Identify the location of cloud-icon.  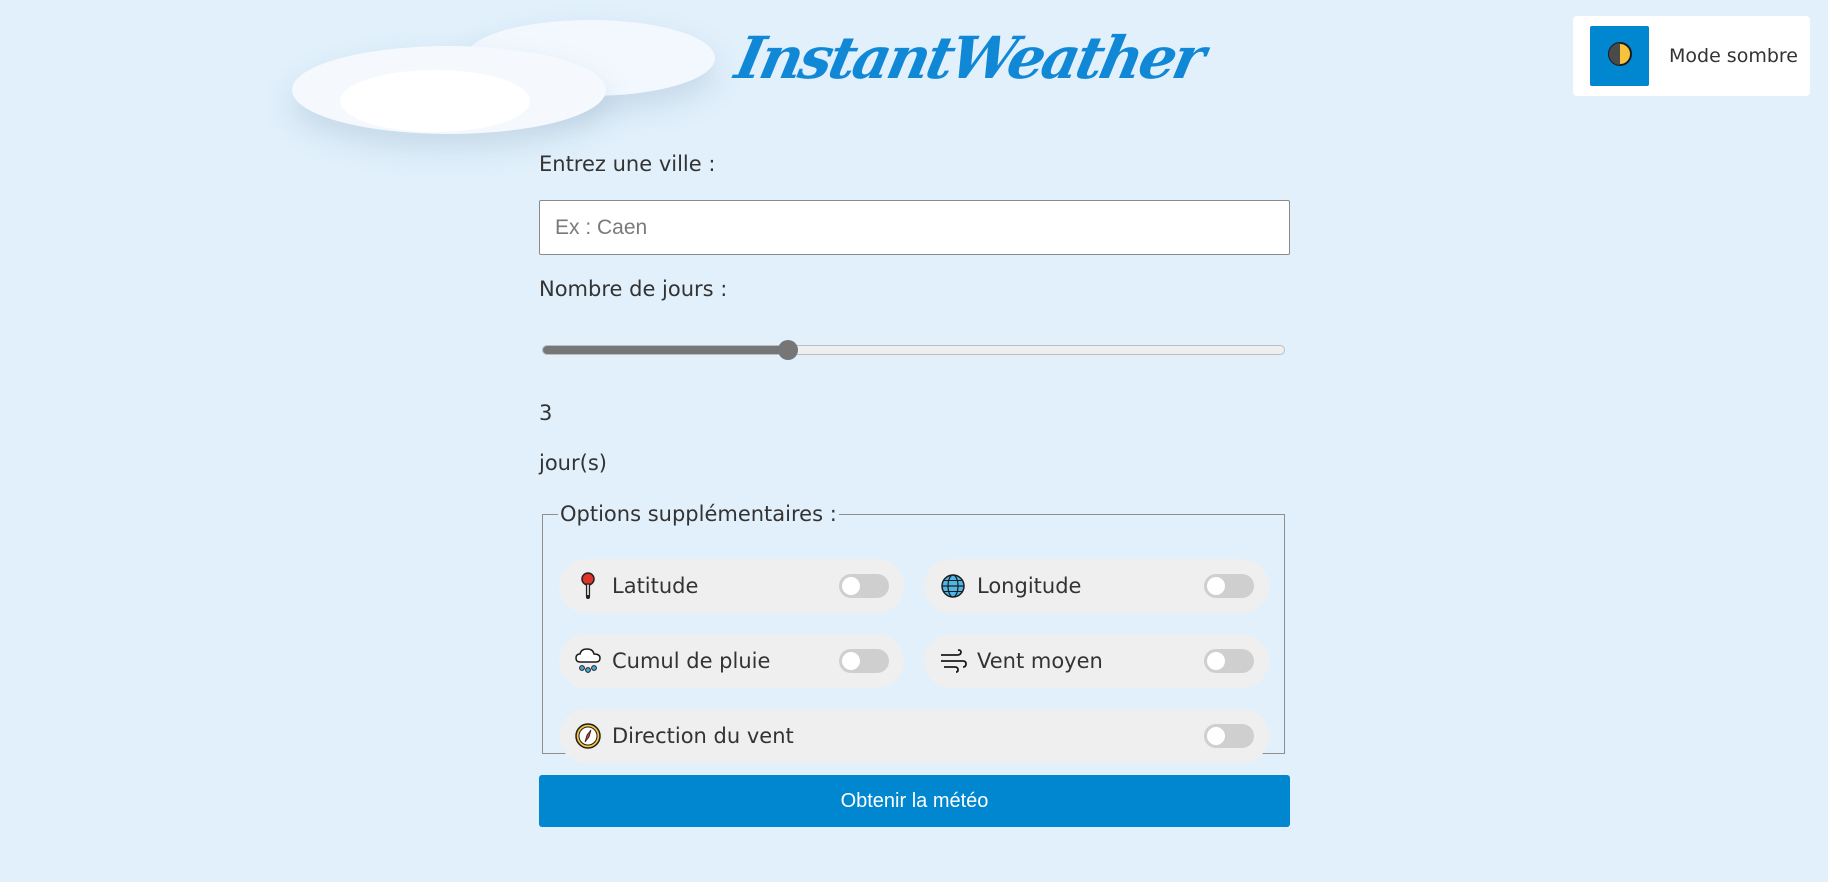
(435, 101).